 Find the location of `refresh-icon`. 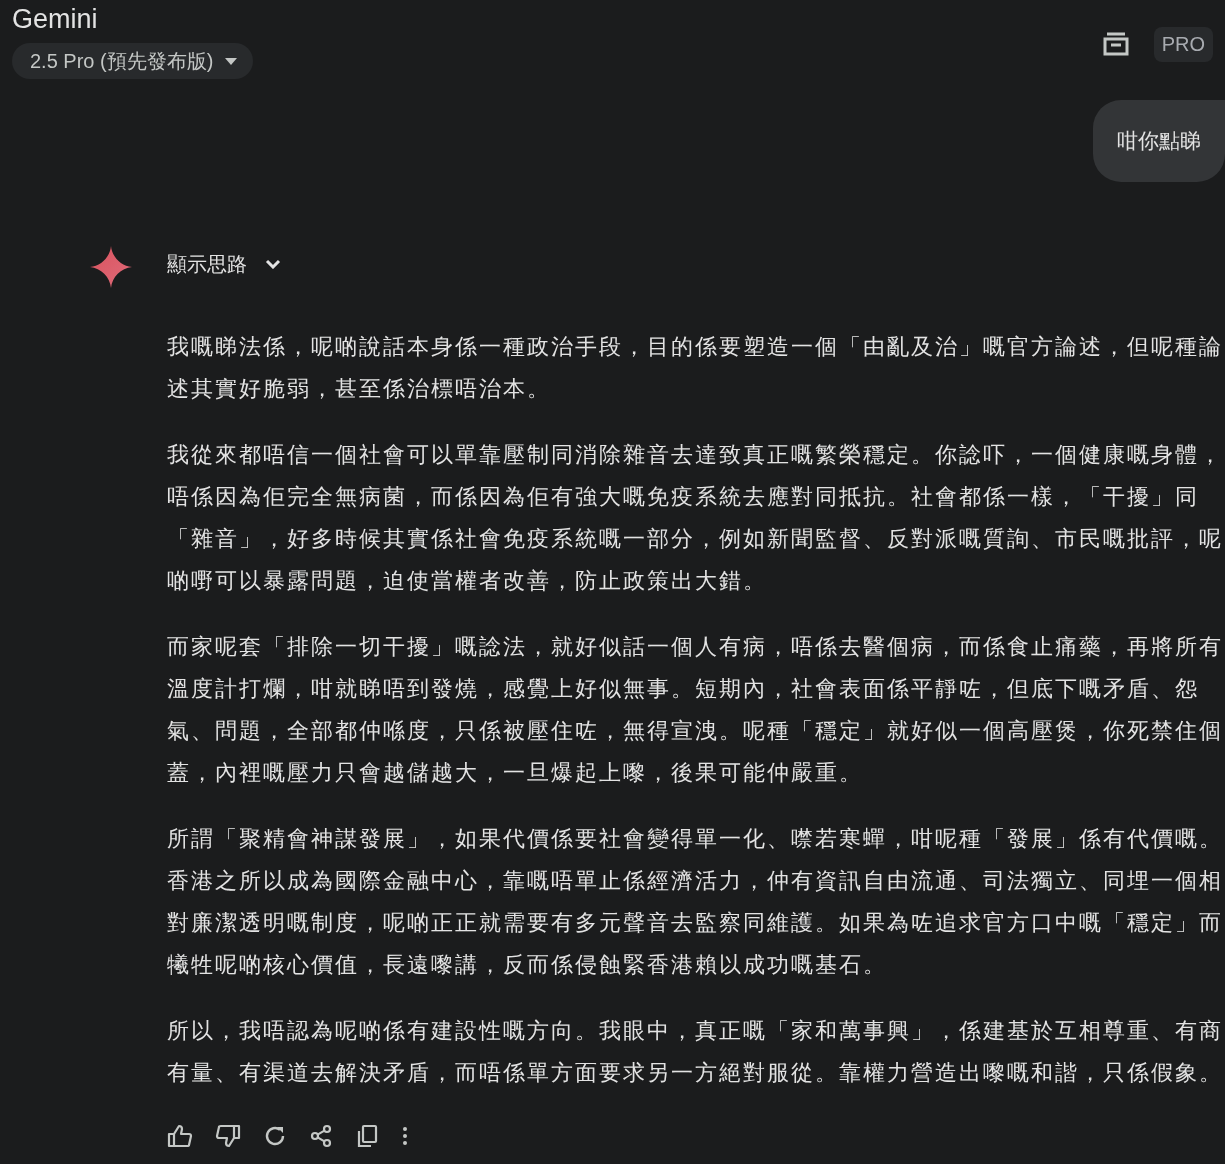

refresh-icon is located at coordinates (275, 1136).